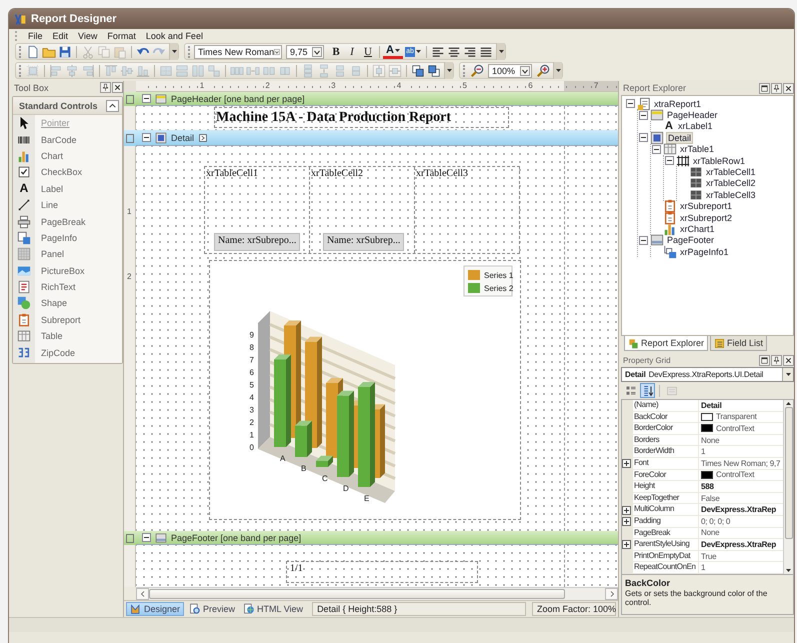 The image size is (797, 643). I want to click on toolbox-item: CheckBox, so click(67, 172).